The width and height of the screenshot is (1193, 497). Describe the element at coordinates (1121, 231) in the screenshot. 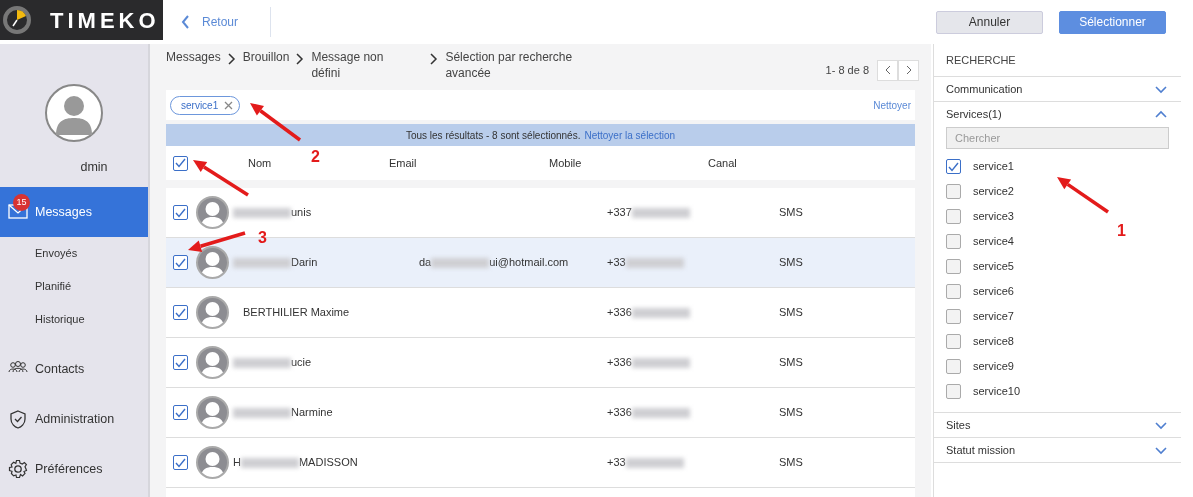

I see `annotation-number: 1` at that location.